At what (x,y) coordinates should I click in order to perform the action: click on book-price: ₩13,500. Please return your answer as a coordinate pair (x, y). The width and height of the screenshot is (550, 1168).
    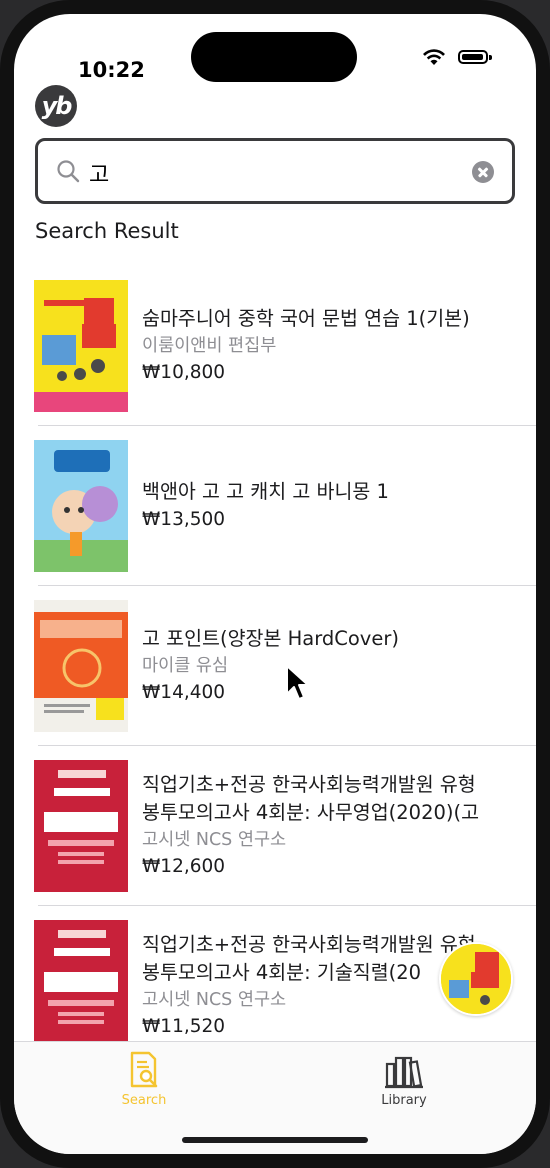
    Looking at the image, I should click on (184, 519).